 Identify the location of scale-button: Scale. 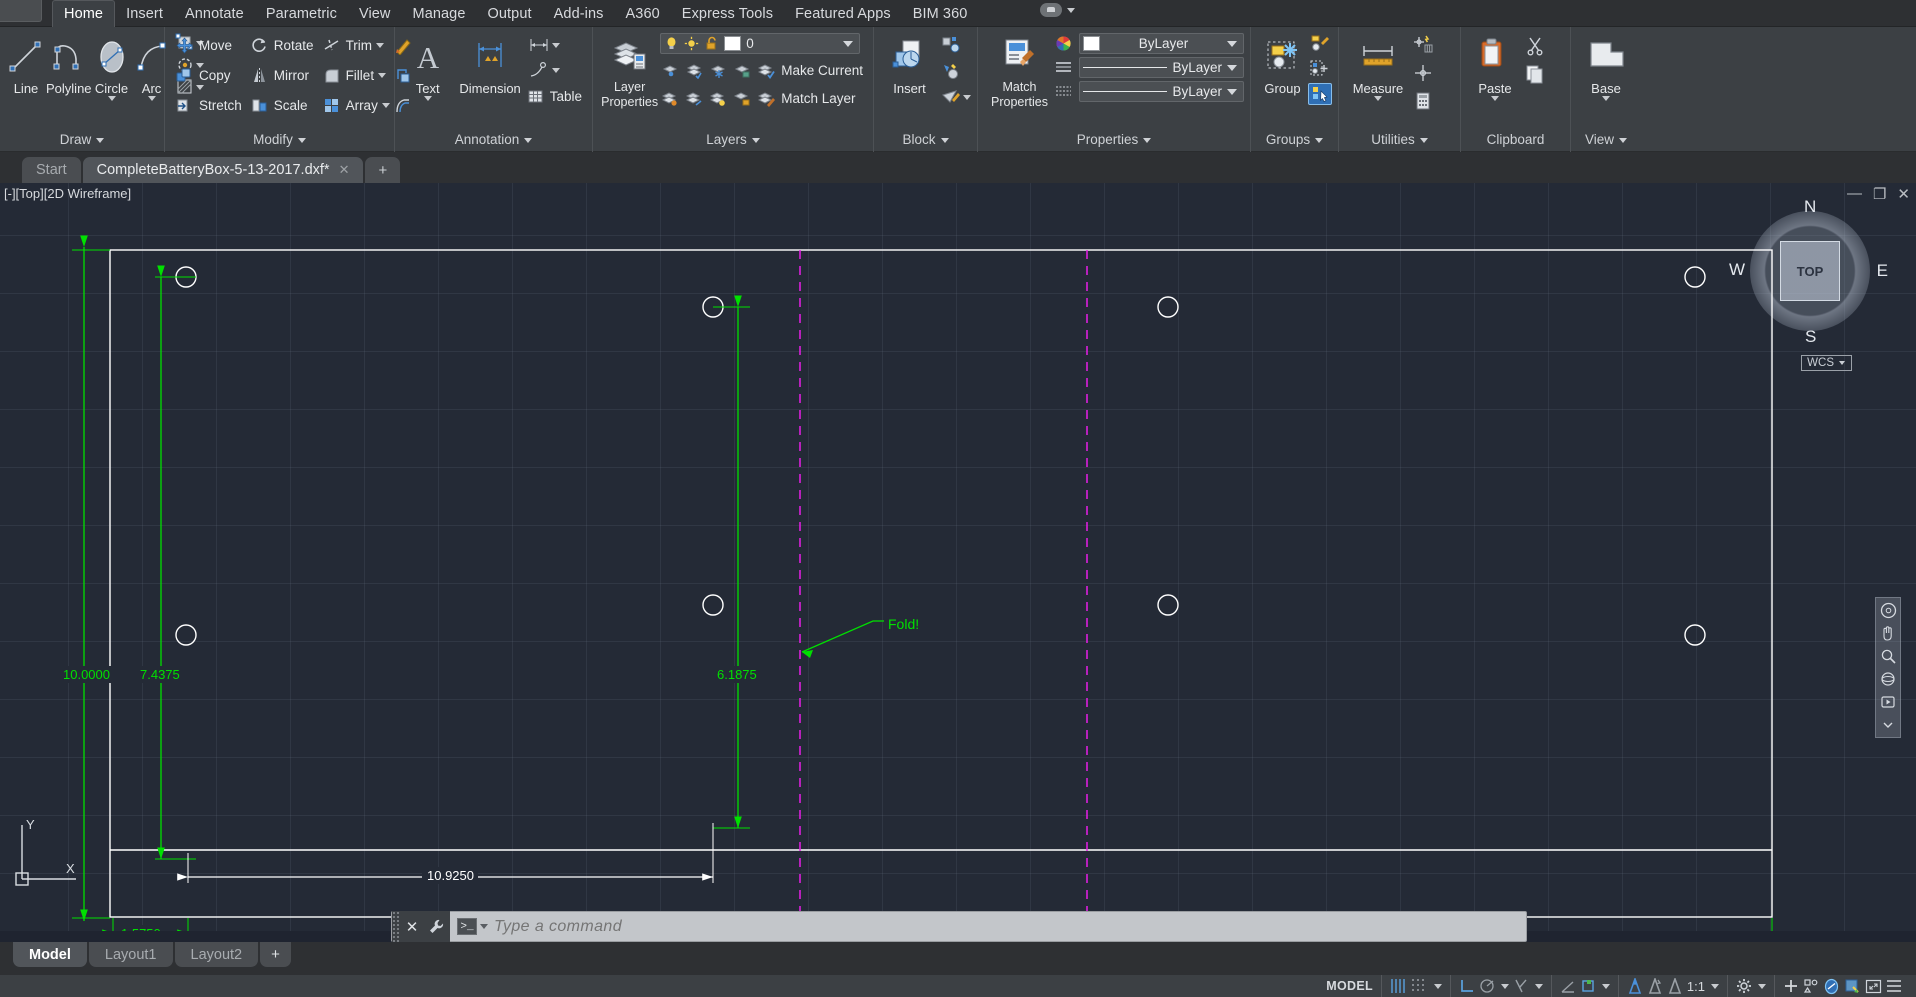
(282, 105).